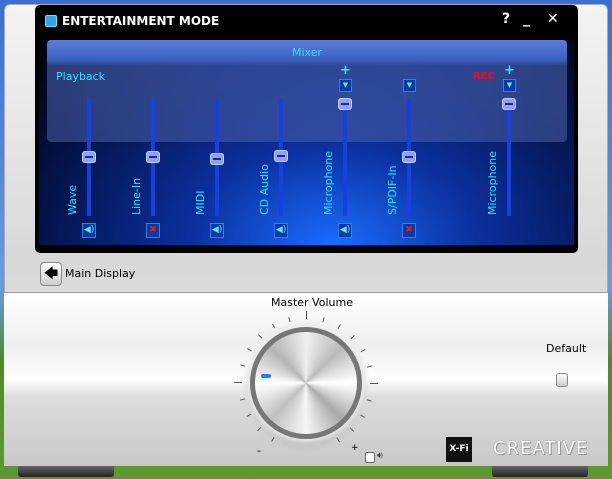  I want to click on max-label: +, so click(355, 448).